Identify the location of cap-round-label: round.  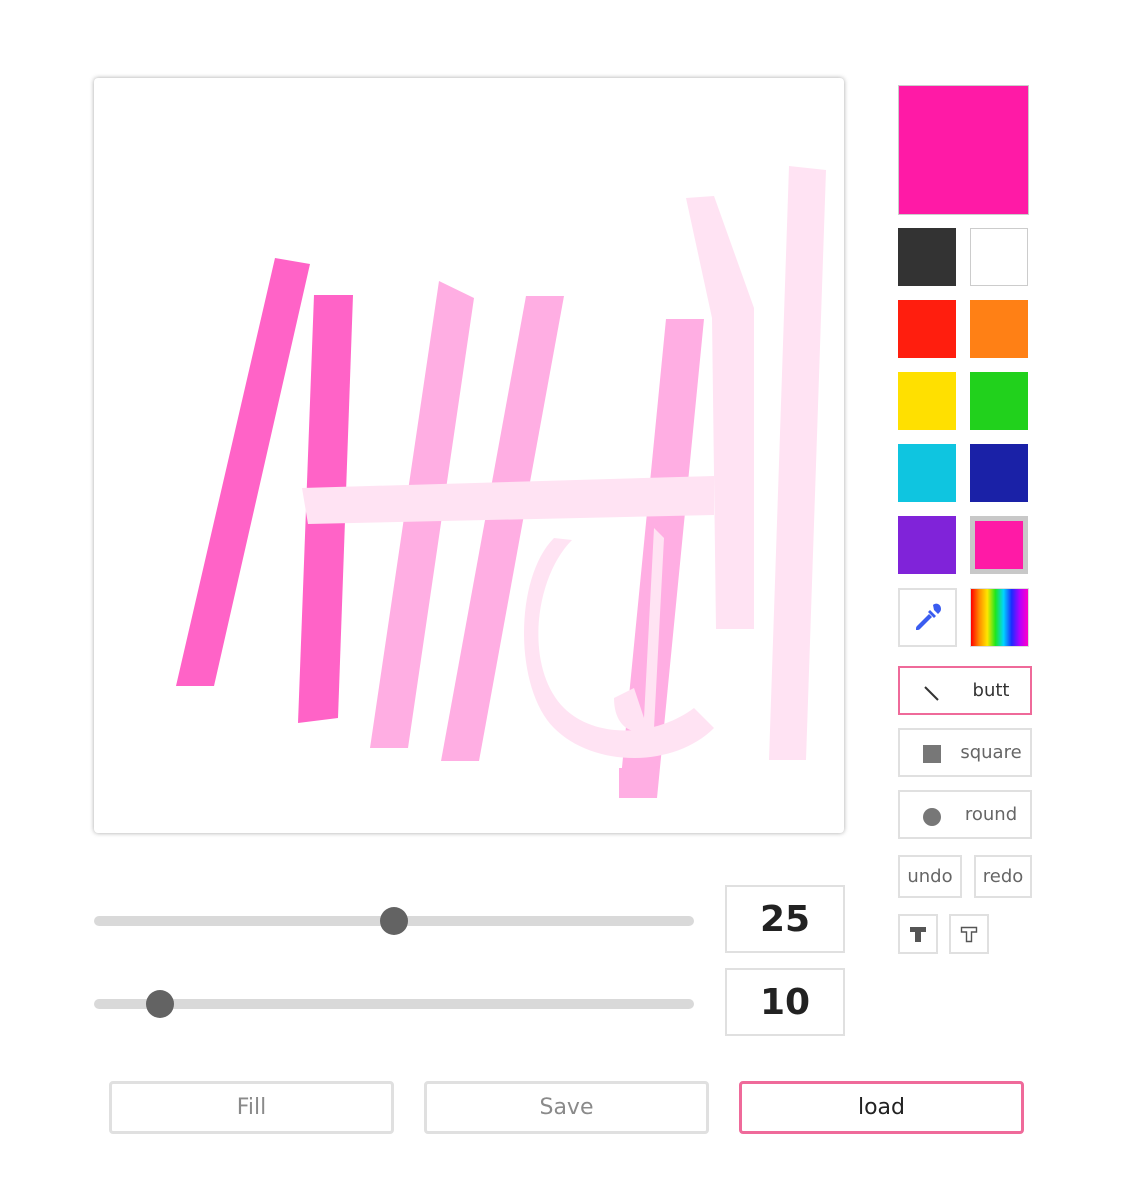
(991, 814).